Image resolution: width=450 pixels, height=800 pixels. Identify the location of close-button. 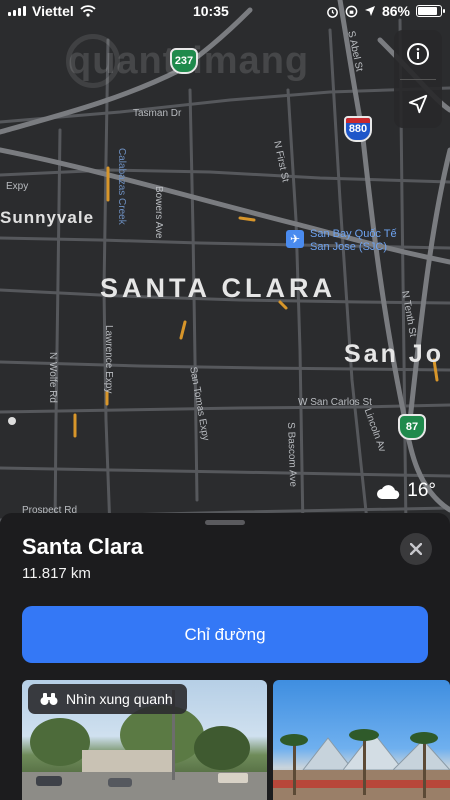
(416, 549).